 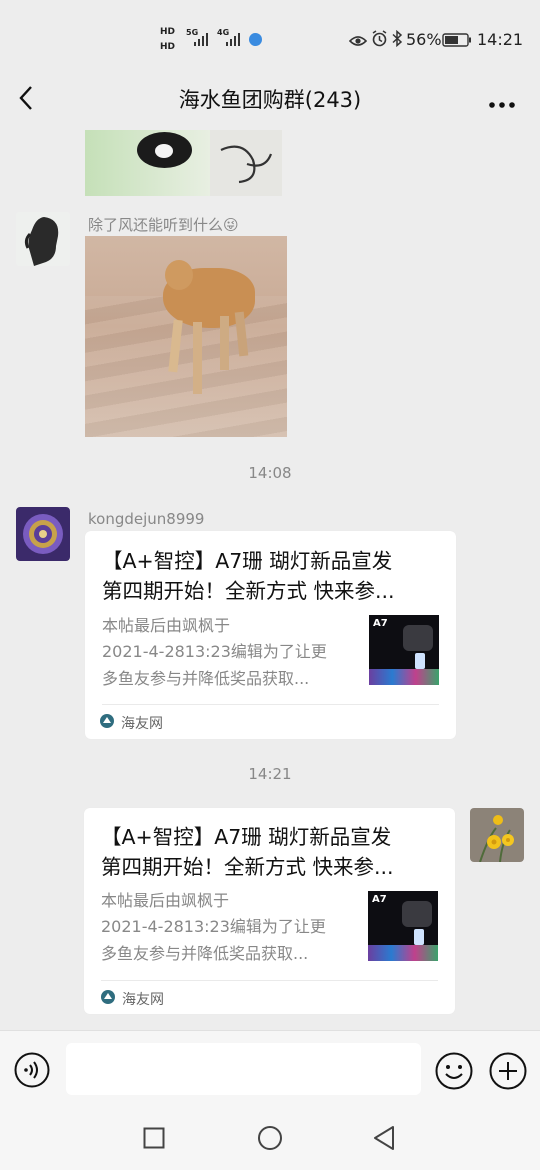 What do you see at coordinates (168, 32) in the screenshot?
I see `hd-badge-1: HD` at bounding box center [168, 32].